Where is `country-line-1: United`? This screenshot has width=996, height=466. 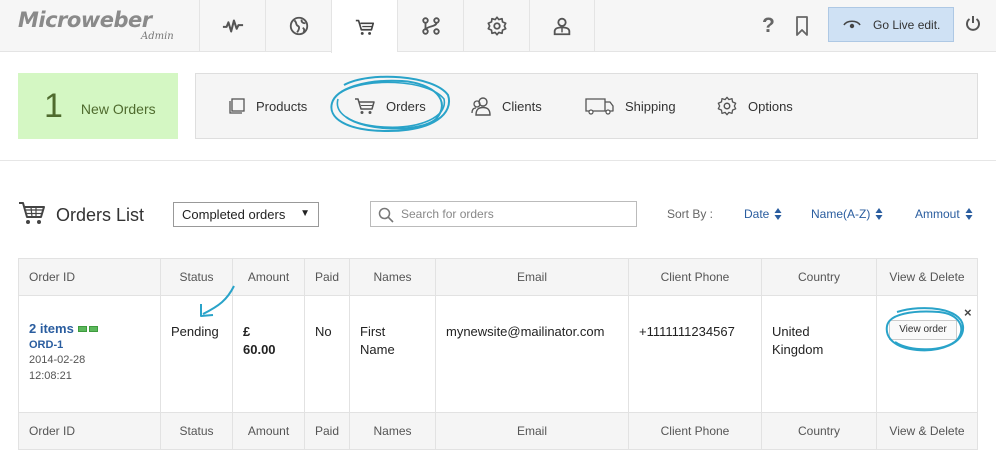
country-line-1: United is located at coordinates (791, 331).